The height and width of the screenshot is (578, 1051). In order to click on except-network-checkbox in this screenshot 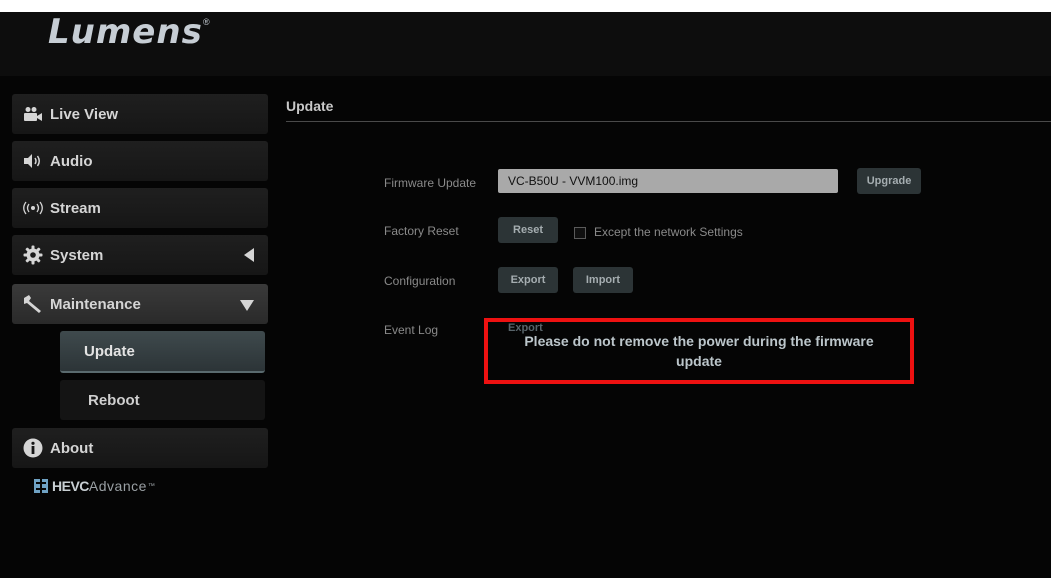, I will do `click(580, 233)`.